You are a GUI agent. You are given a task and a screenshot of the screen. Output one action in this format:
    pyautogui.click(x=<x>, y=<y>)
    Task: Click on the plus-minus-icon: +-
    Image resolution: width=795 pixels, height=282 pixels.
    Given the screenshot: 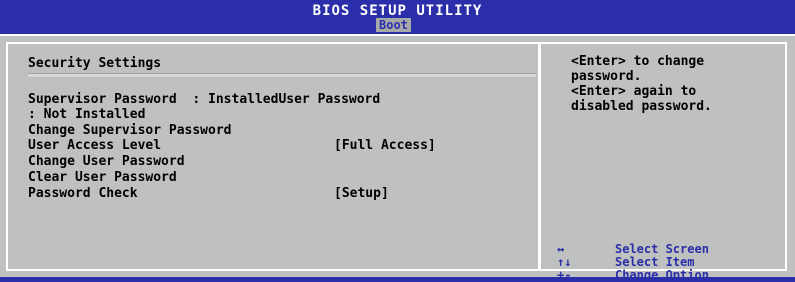 What is the action you would take?
    pyautogui.click(x=564, y=275)
    